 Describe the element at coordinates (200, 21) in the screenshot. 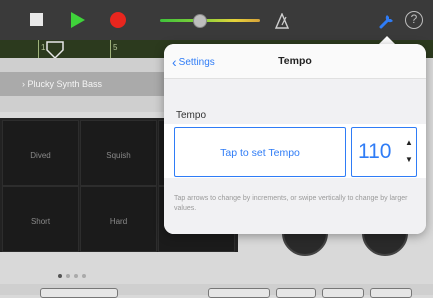

I see `volume-knob` at that location.